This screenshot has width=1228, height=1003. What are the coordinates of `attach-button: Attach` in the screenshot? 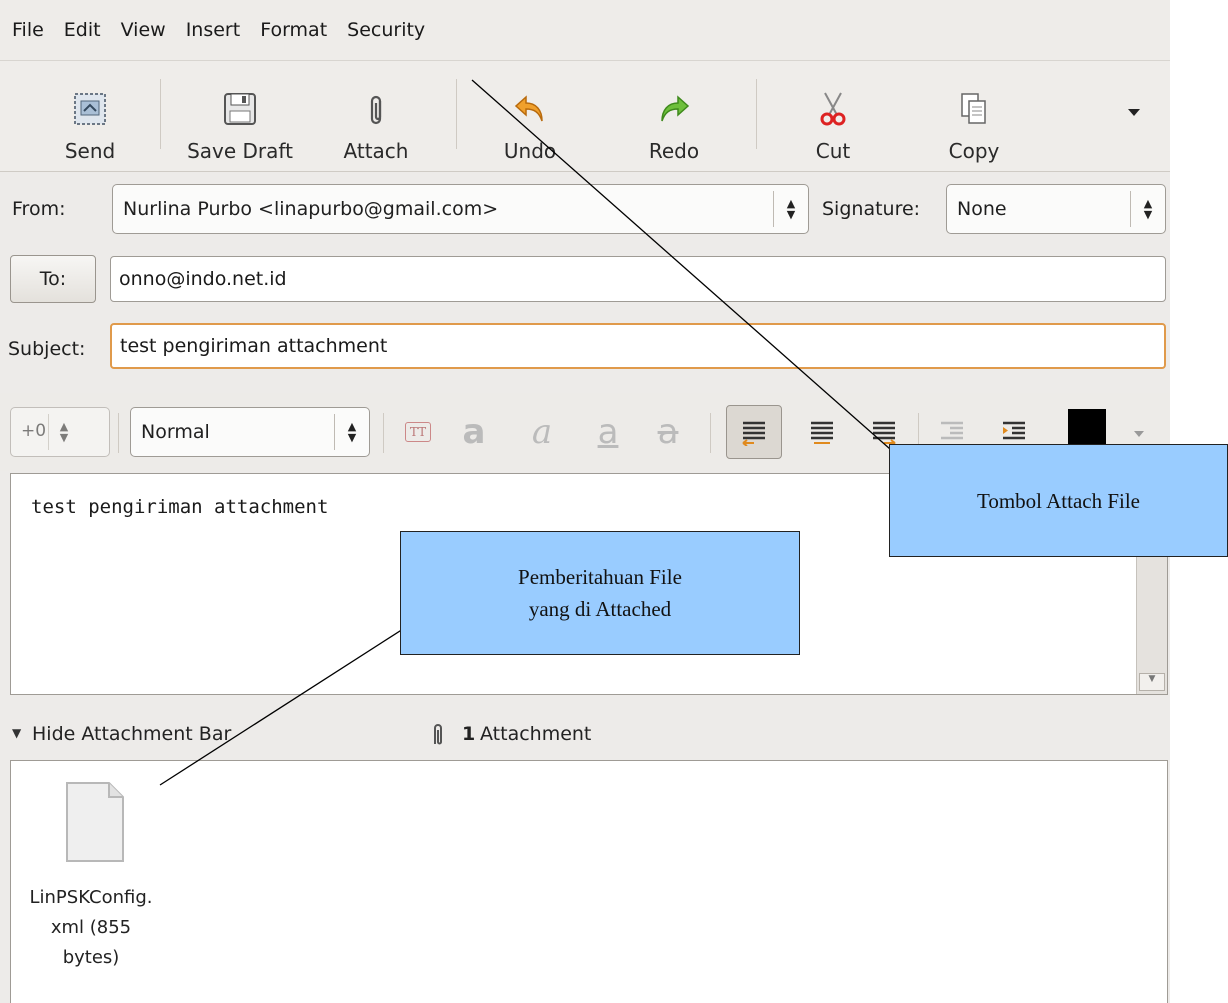 It's located at (376, 116).